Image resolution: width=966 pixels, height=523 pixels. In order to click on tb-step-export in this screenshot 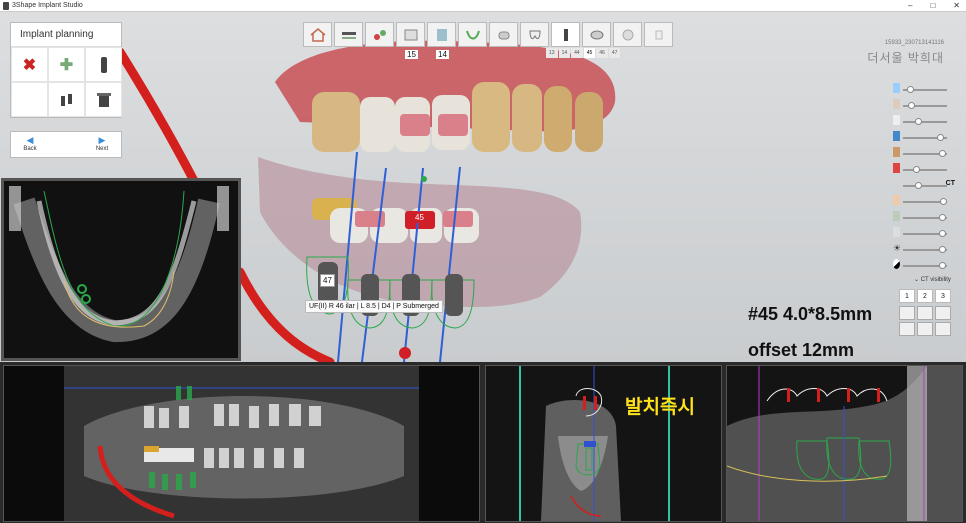, I will do `click(658, 34)`.